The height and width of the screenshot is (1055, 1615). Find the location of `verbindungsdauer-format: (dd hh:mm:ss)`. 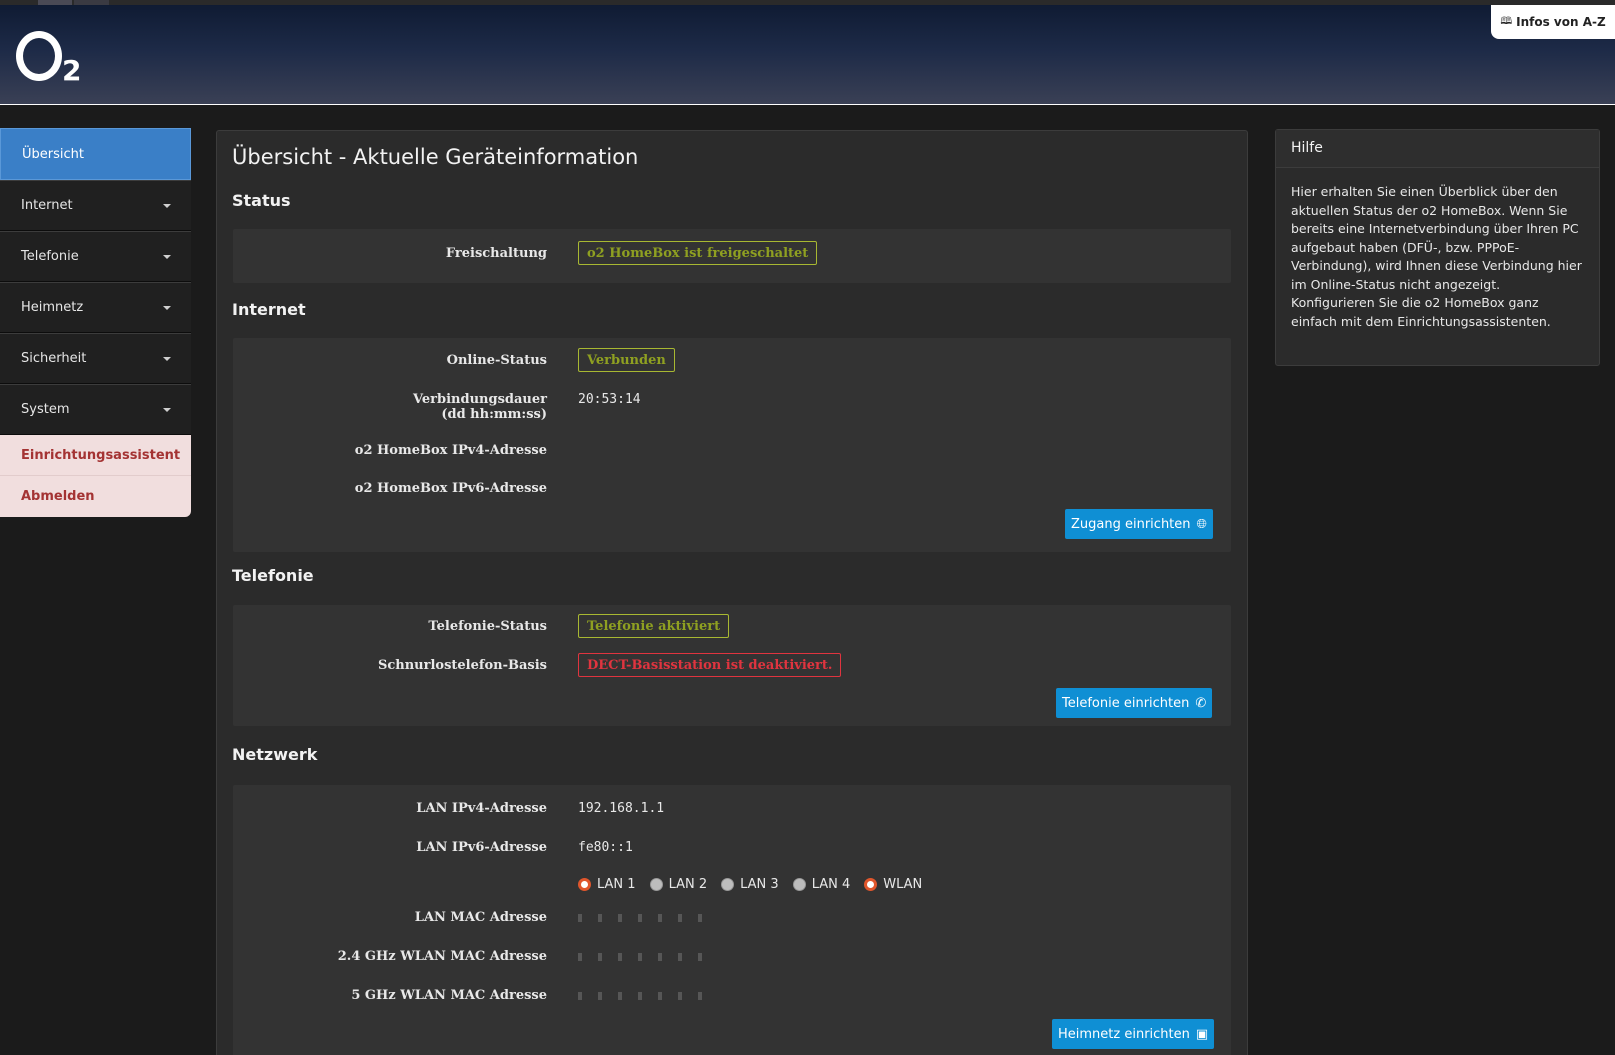

verbindungsdauer-format: (dd hh:mm:ss) is located at coordinates (494, 414).